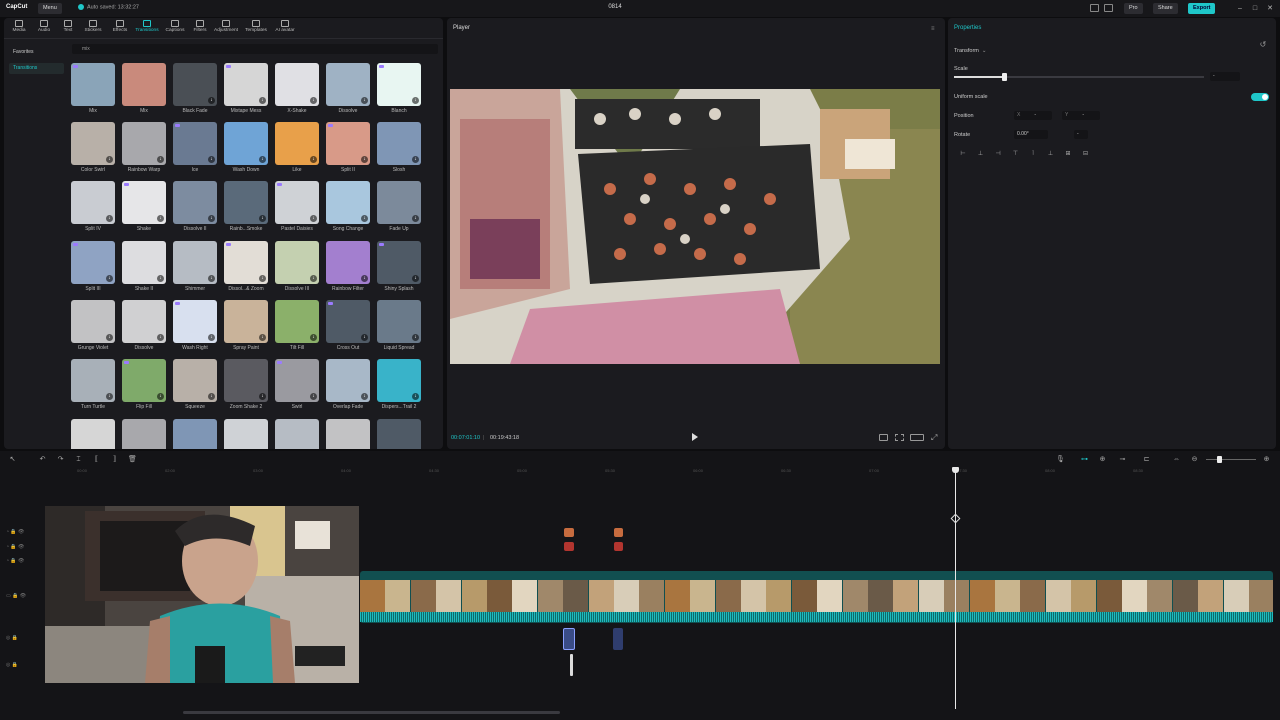 This screenshot has width=1280, height=720. I want to click on preview-axis-icon: ⊸, so click(1122, 459).